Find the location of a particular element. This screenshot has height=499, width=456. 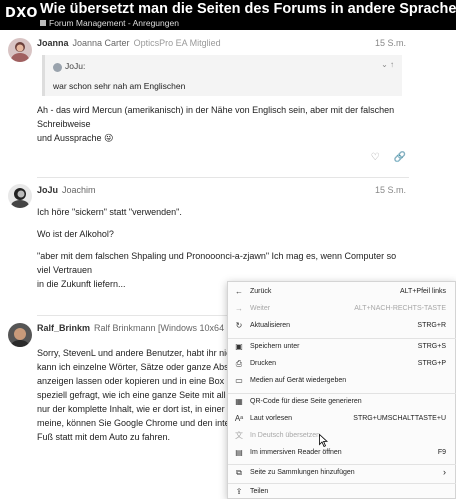

username: Ralf_Brinkm is located at coordinates (63, 328).